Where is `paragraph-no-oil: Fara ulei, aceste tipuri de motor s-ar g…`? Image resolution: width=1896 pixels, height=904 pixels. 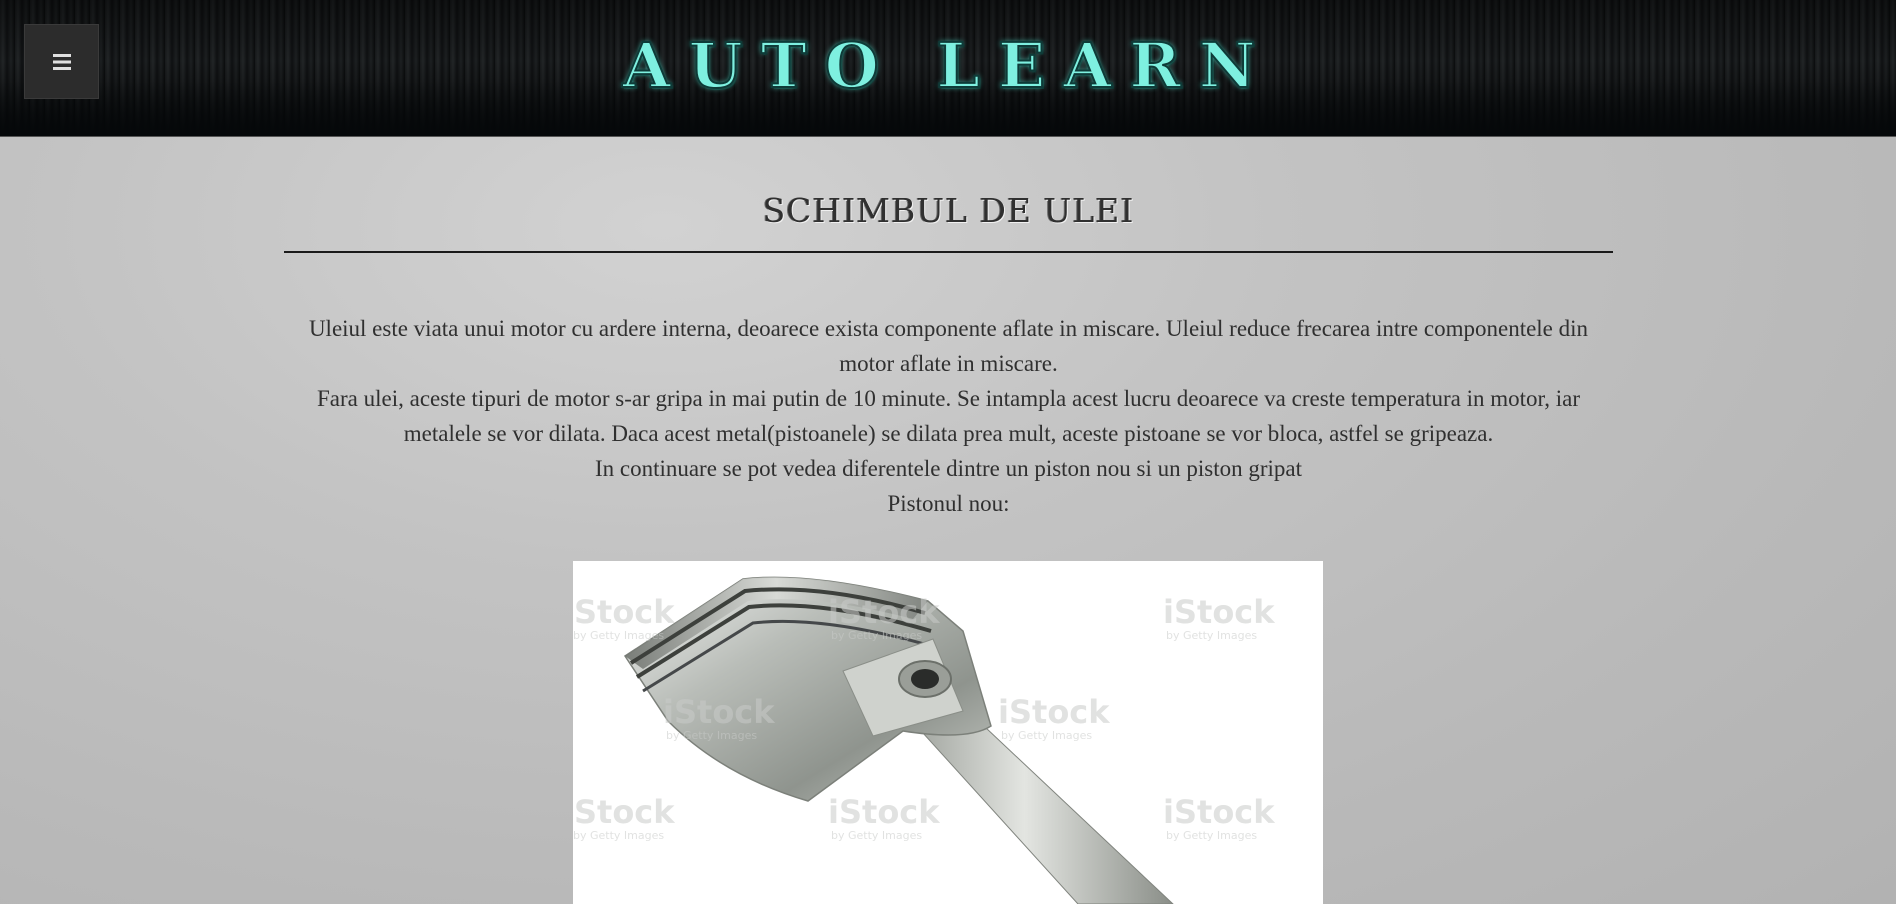 paragraph-no-oil: Fara ulei, aceste tipuri de motor s-ar g… is located at coordinates (948, 416).